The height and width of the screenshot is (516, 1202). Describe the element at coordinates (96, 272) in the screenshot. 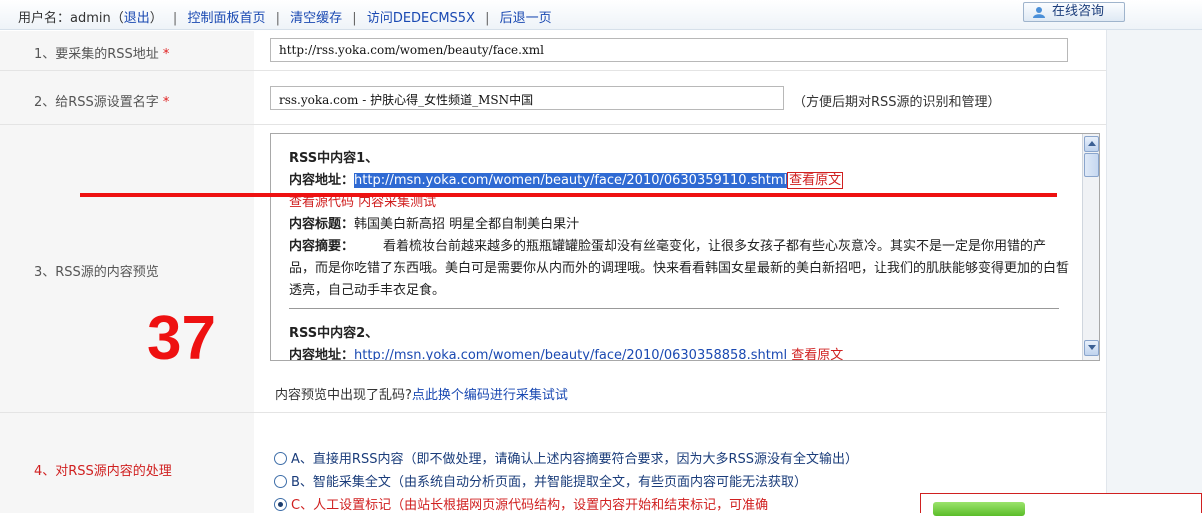

I see `preview-label: 3、RSS源的内容预览` at that location.